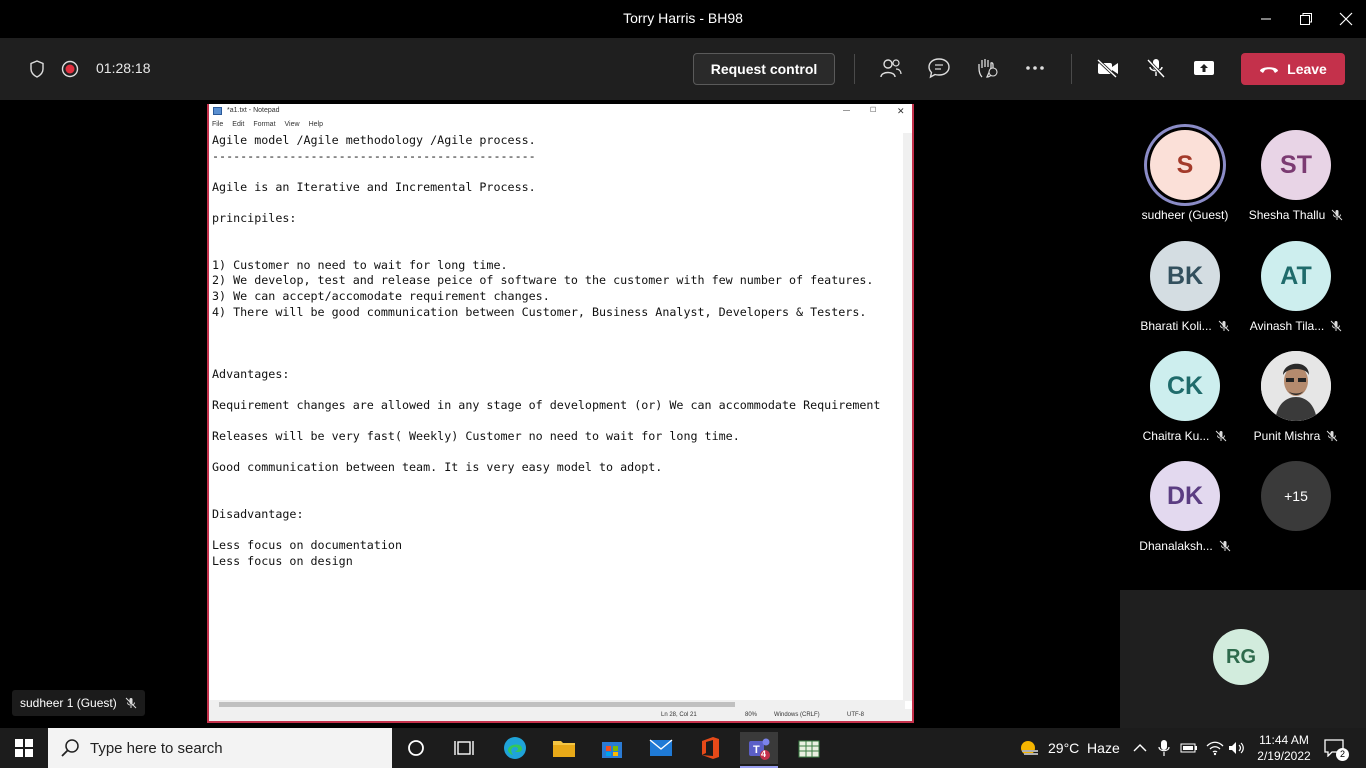 The width and height of the screenshot is (1366, 768). Describe the element at coordinates (1069, 748) in the screenshot. I see `weather-widget: 29°C Haze` at that location.